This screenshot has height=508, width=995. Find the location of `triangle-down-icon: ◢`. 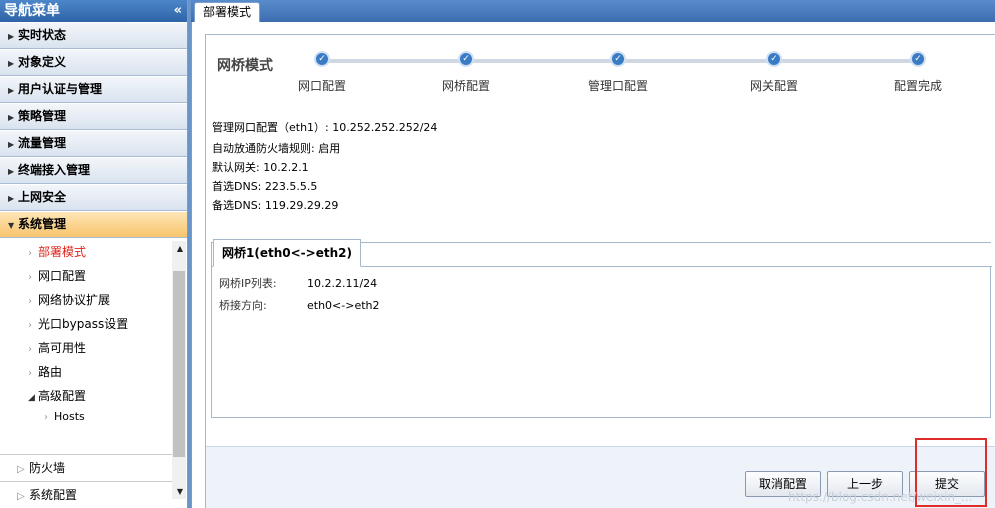

triangle-down-icon: ◢ is located at coordinates (31, 398).